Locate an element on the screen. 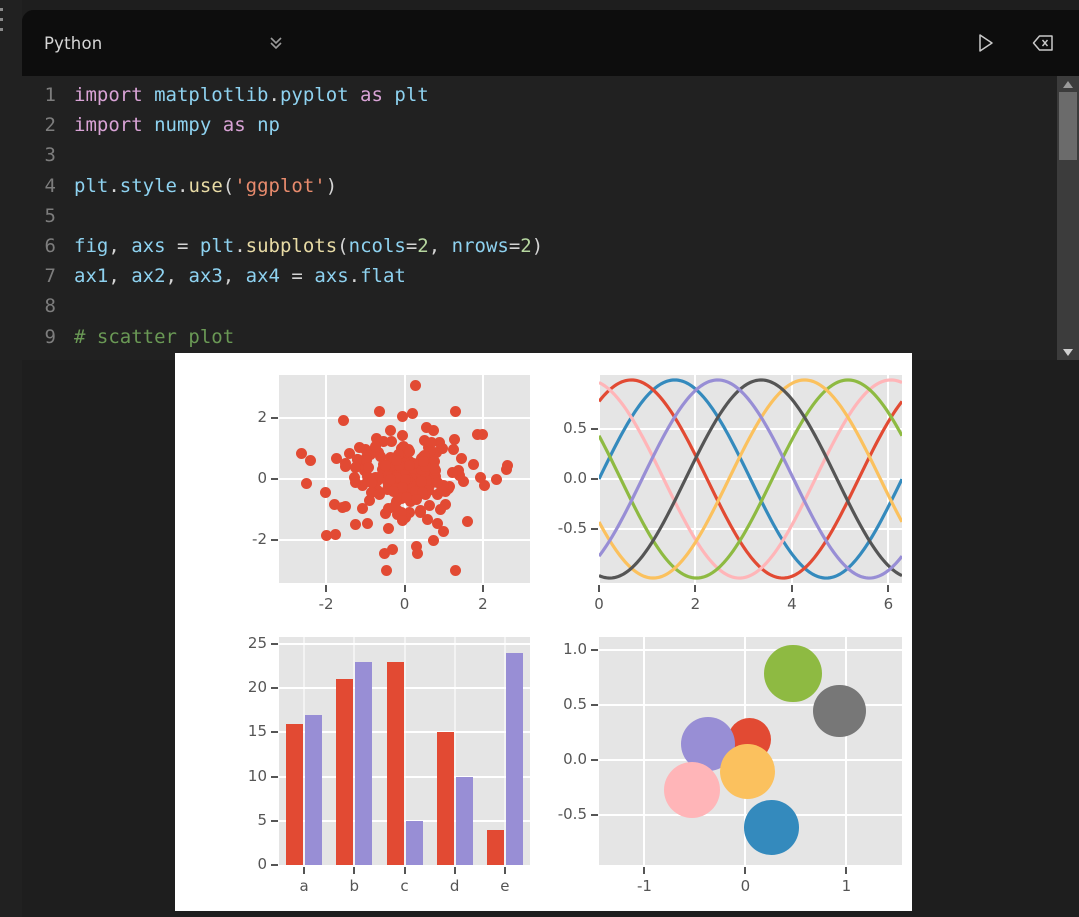 This screenshot has height=917, width=1079. bubble-blue is located at coordinates (771, 827).